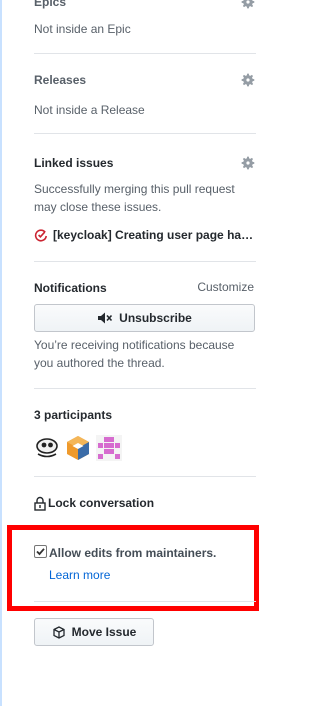  I want to click on epics-section: Epics Not inside an Epic, so click(145, 21).